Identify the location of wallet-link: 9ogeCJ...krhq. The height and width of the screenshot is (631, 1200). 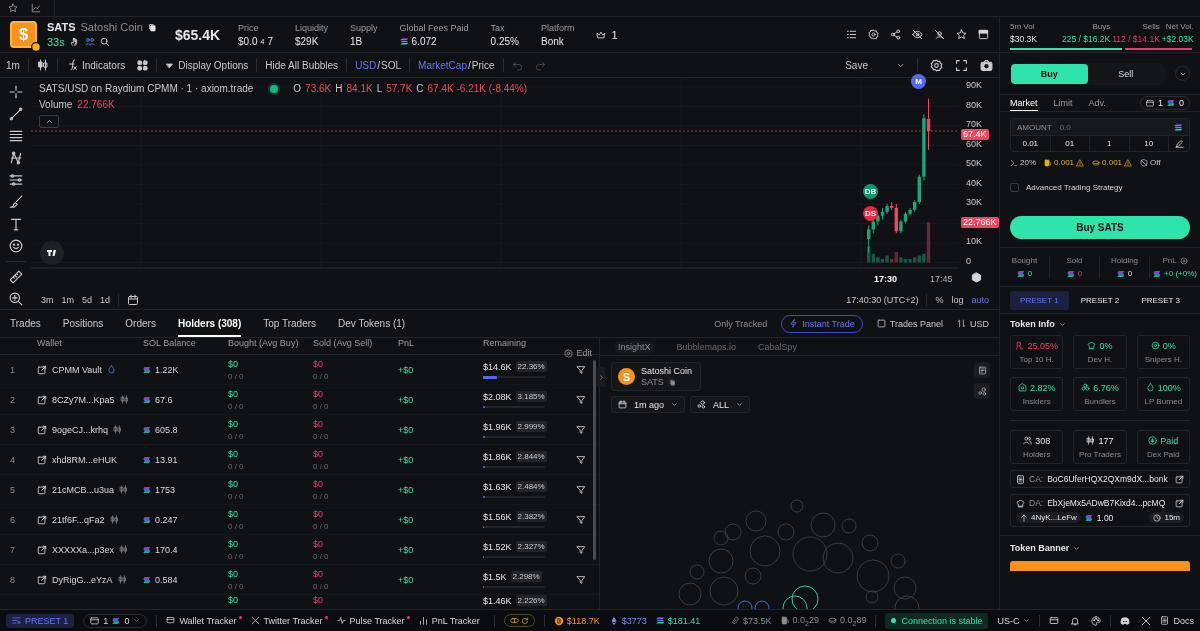
(80, 429).